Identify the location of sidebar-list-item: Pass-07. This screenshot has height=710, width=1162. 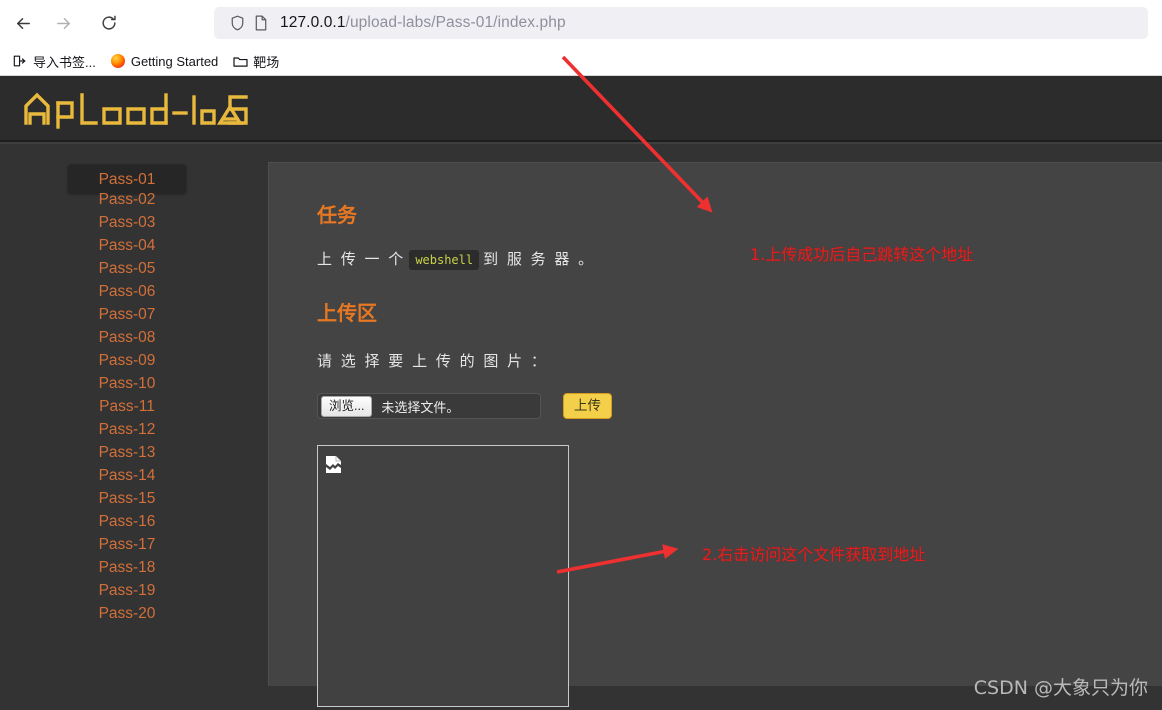
(134, 314).